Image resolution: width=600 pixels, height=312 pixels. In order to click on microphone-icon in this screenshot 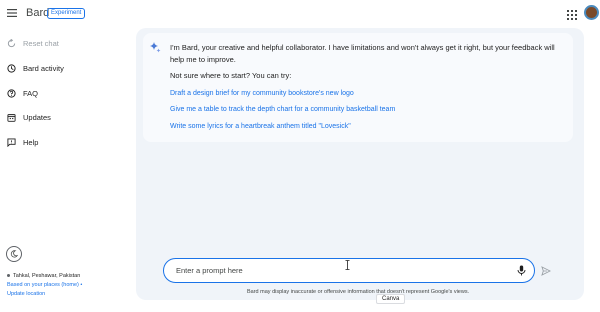, I will do `click(521, 270)`.